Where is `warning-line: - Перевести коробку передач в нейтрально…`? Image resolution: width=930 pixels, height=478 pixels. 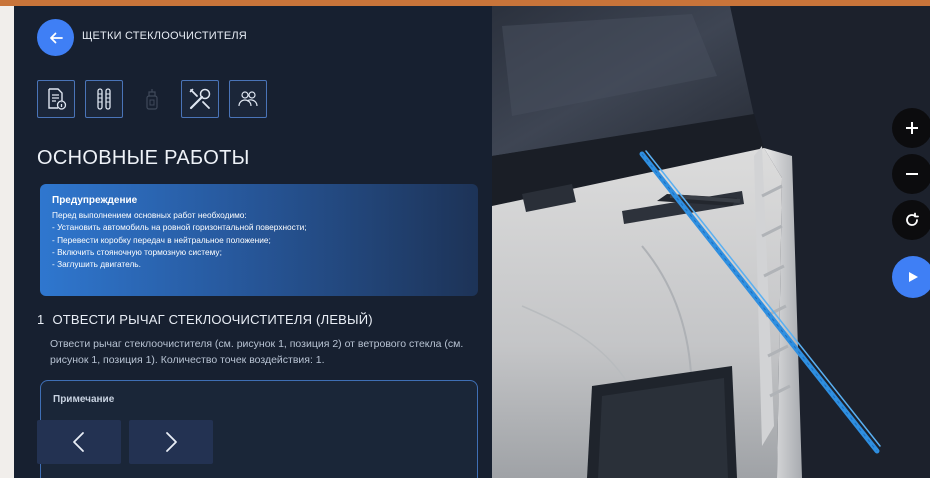 warning-line: - Перевести коробку передач в нейтрально… is located at coordinates (161, 239).